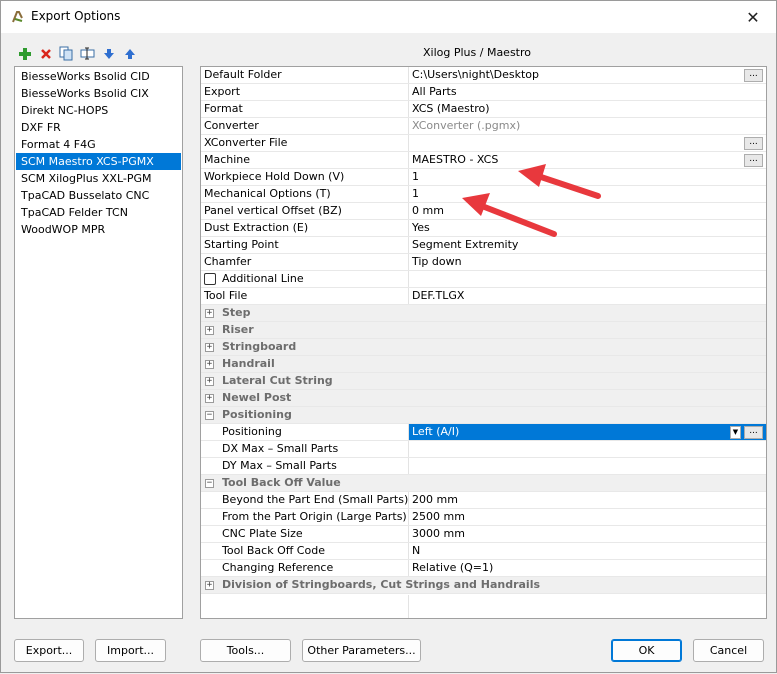 This screenshot has height=674, width=777. I want to click on group-handrail: + Handrail, so click(483, 364).